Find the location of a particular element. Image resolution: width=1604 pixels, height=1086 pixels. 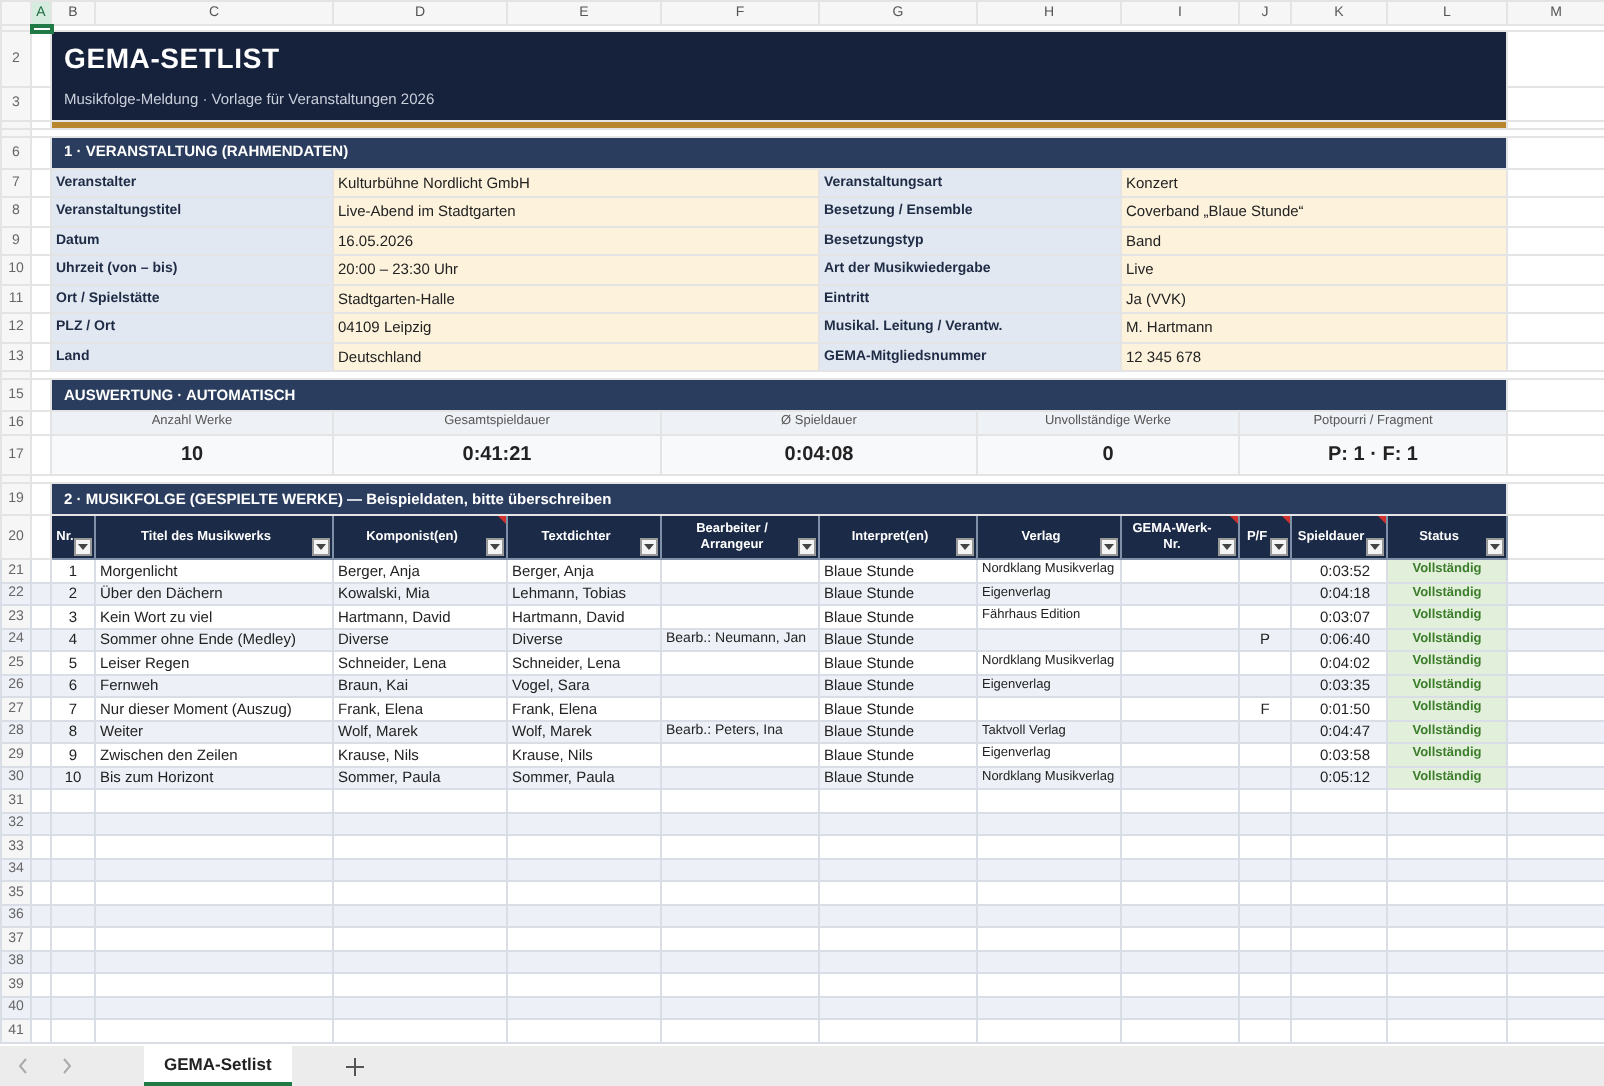

stat-value: 0:41:21 is located at coordinates (497, 455).